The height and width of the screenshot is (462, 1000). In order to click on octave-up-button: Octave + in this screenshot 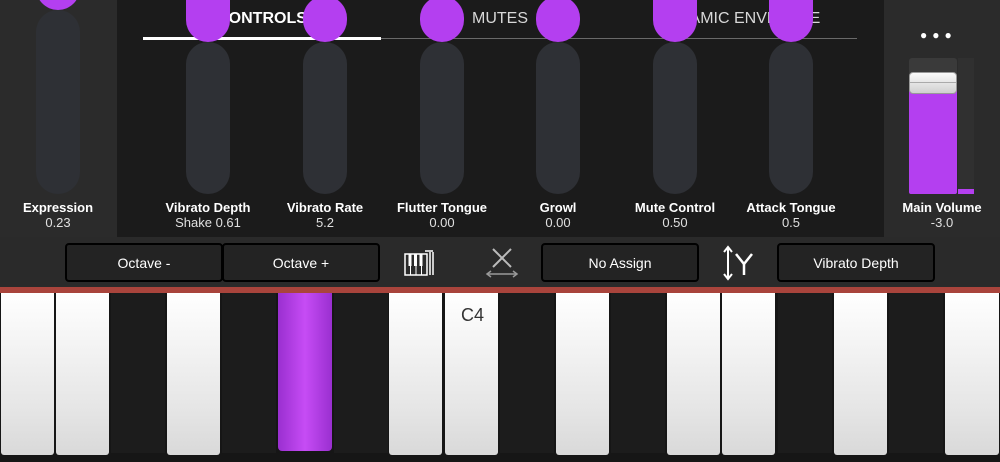, I will do `click(301, 262)`.